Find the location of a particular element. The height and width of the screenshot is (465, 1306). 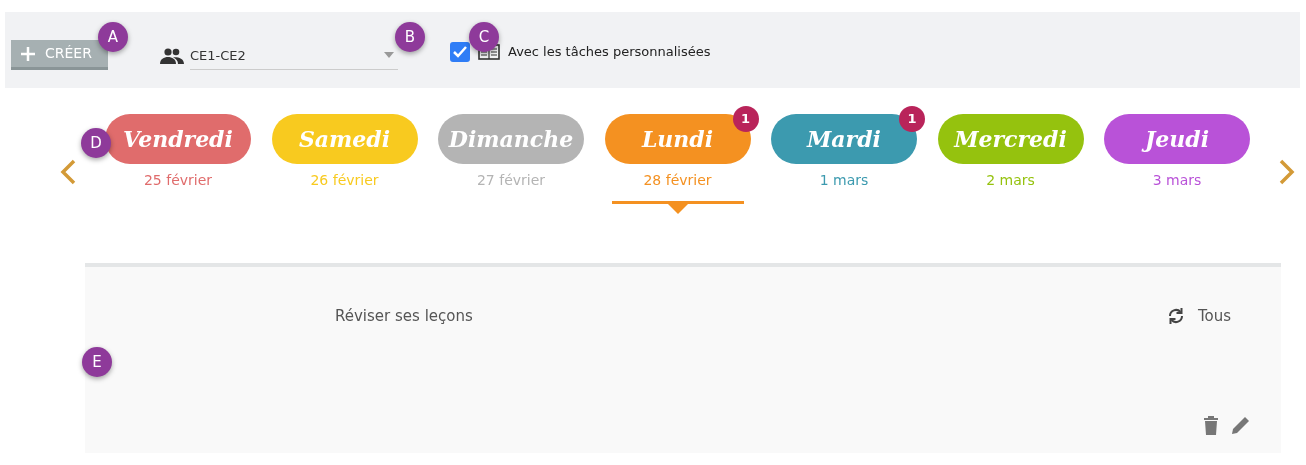

day-date: 25 février is located at coordinates (178, 180).